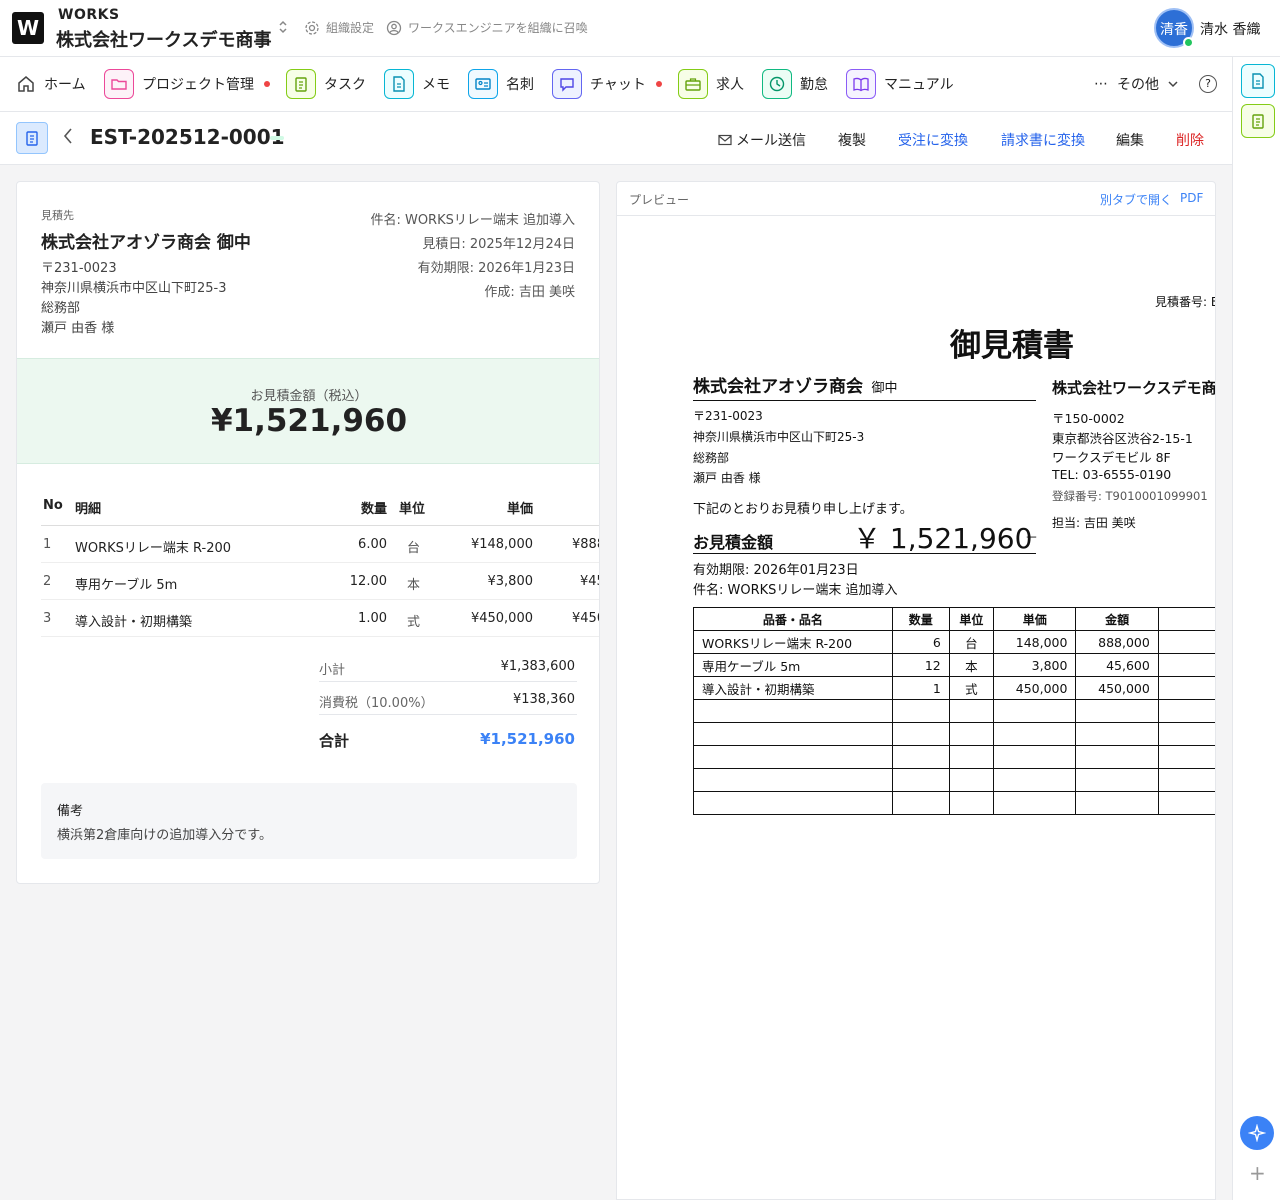 This screenshot has height=1200, width=1280. What do you see at coordinates (776, 570) in the screenshot?
I see `doc-valid-until: 有効期限: 2026年01月23日` at bounding box center [776, 570].